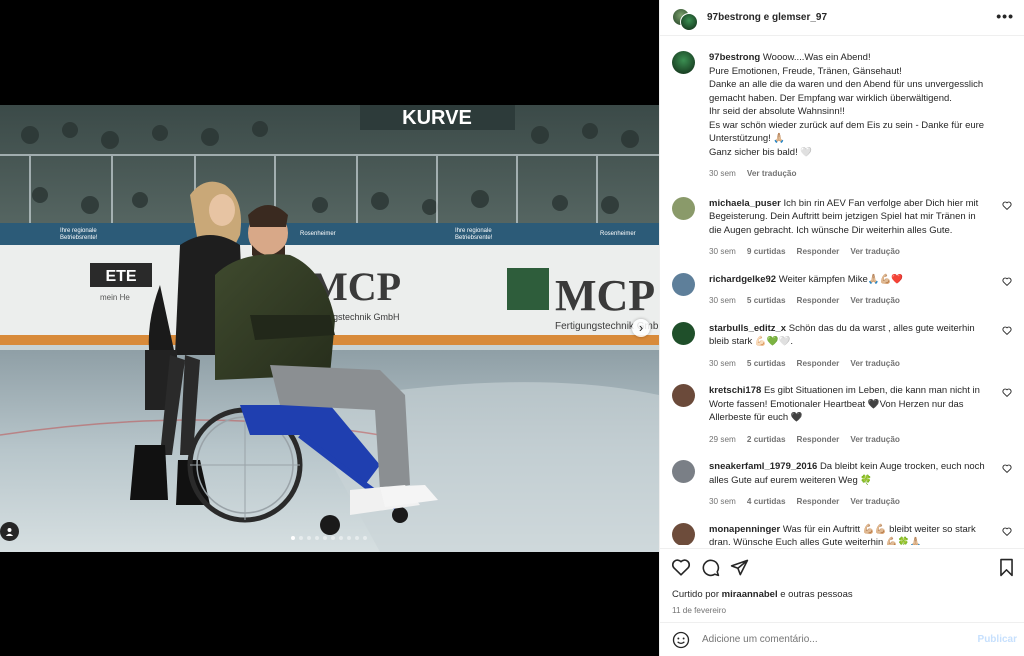  What do you see at coordinates (1005, 16) in the screenshot?
I see `more-options-button: •••` at bounding box center [1005, 16].